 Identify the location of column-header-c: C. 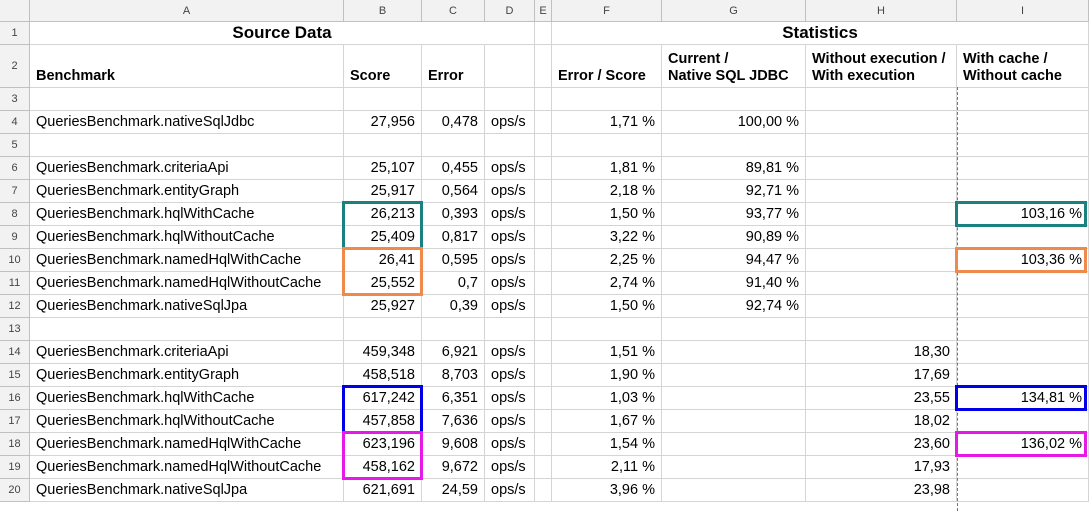
(453, 11).